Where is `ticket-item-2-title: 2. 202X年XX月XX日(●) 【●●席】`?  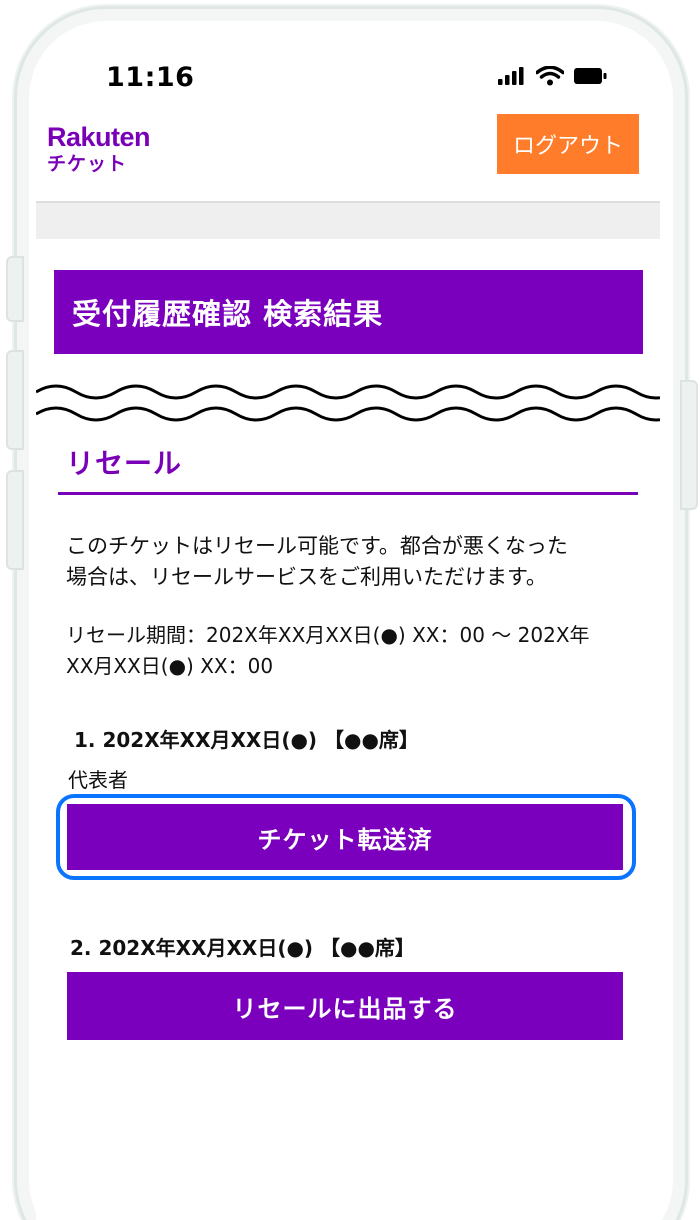
ticket-item-2-title: 2. 202X年XX月XX日(●) 【●●席】 is located at coordinates (242, 948).